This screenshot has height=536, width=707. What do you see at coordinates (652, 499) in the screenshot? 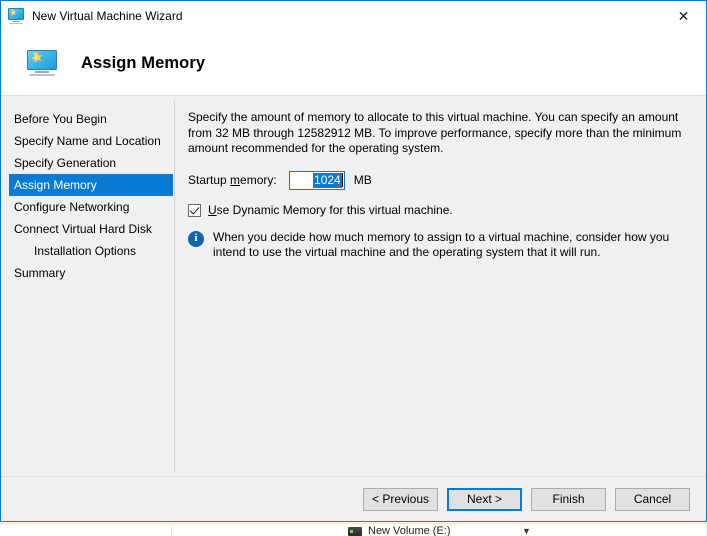
I see `cancel-button: Cancel` at bounding box center [652, 499].